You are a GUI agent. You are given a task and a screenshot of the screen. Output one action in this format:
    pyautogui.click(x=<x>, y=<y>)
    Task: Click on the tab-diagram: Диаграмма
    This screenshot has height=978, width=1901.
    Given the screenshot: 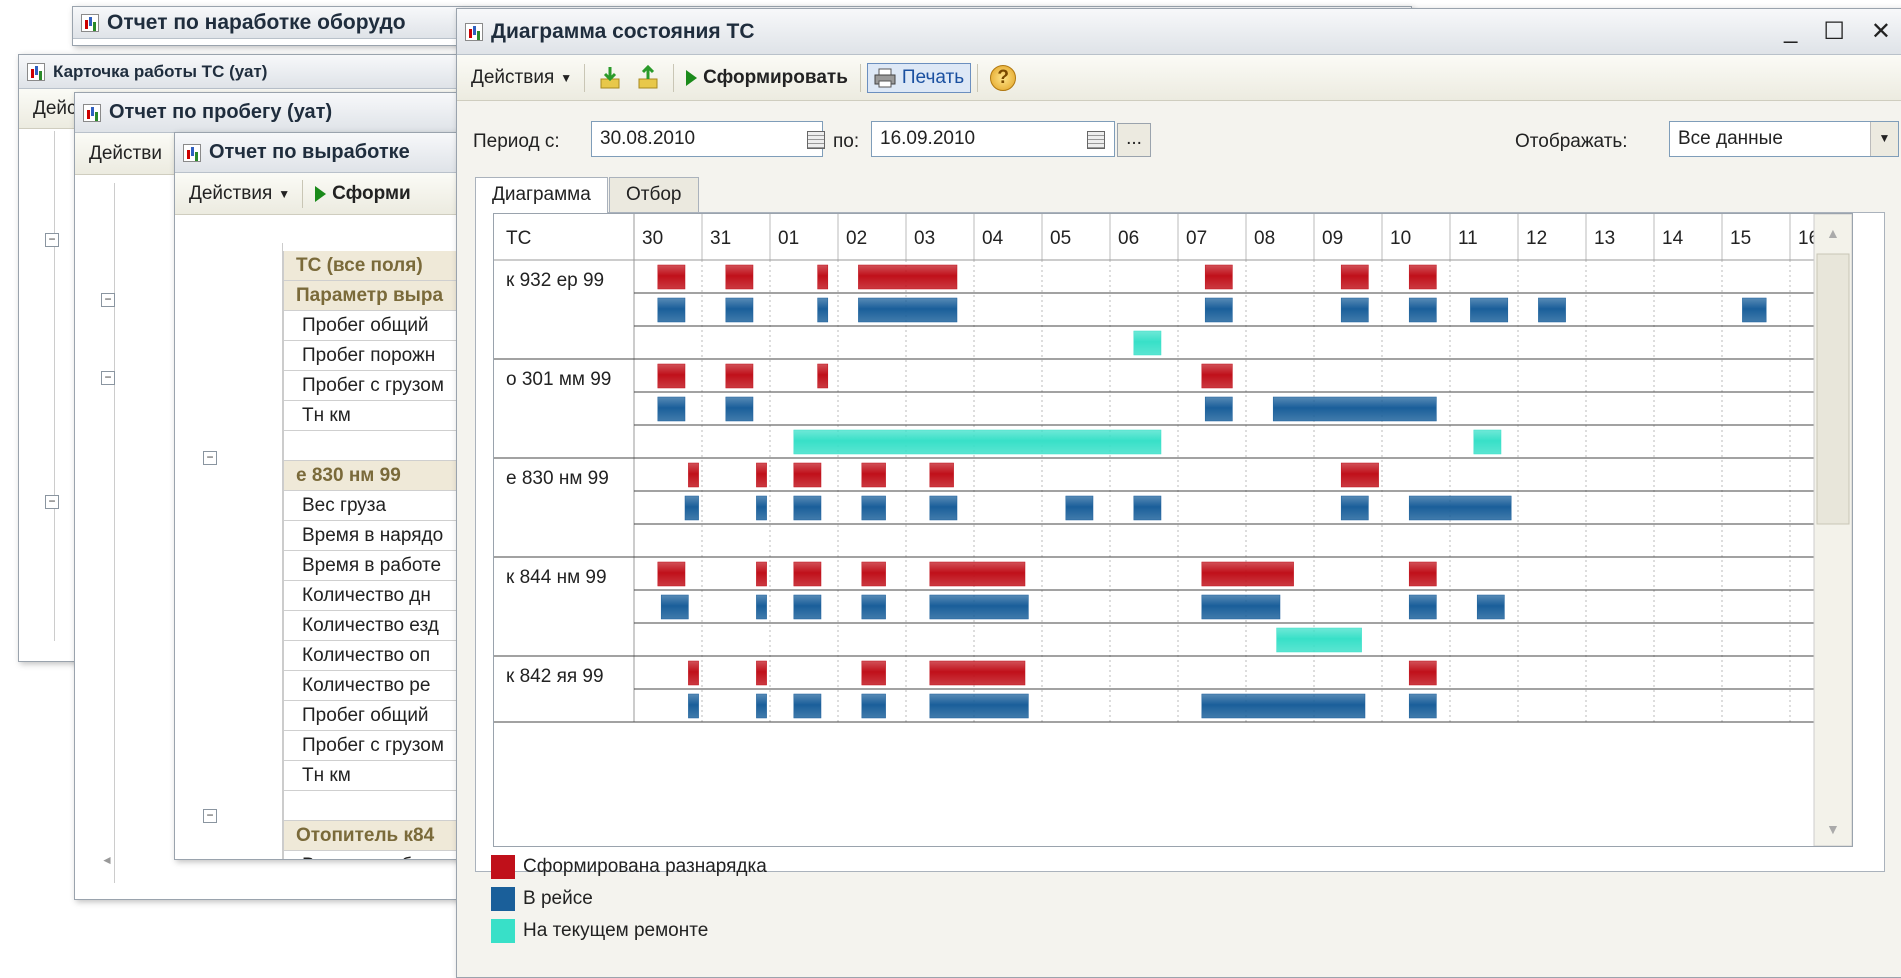 What is the action you would take?
    pyautogui.click(x=541, y=195)
    